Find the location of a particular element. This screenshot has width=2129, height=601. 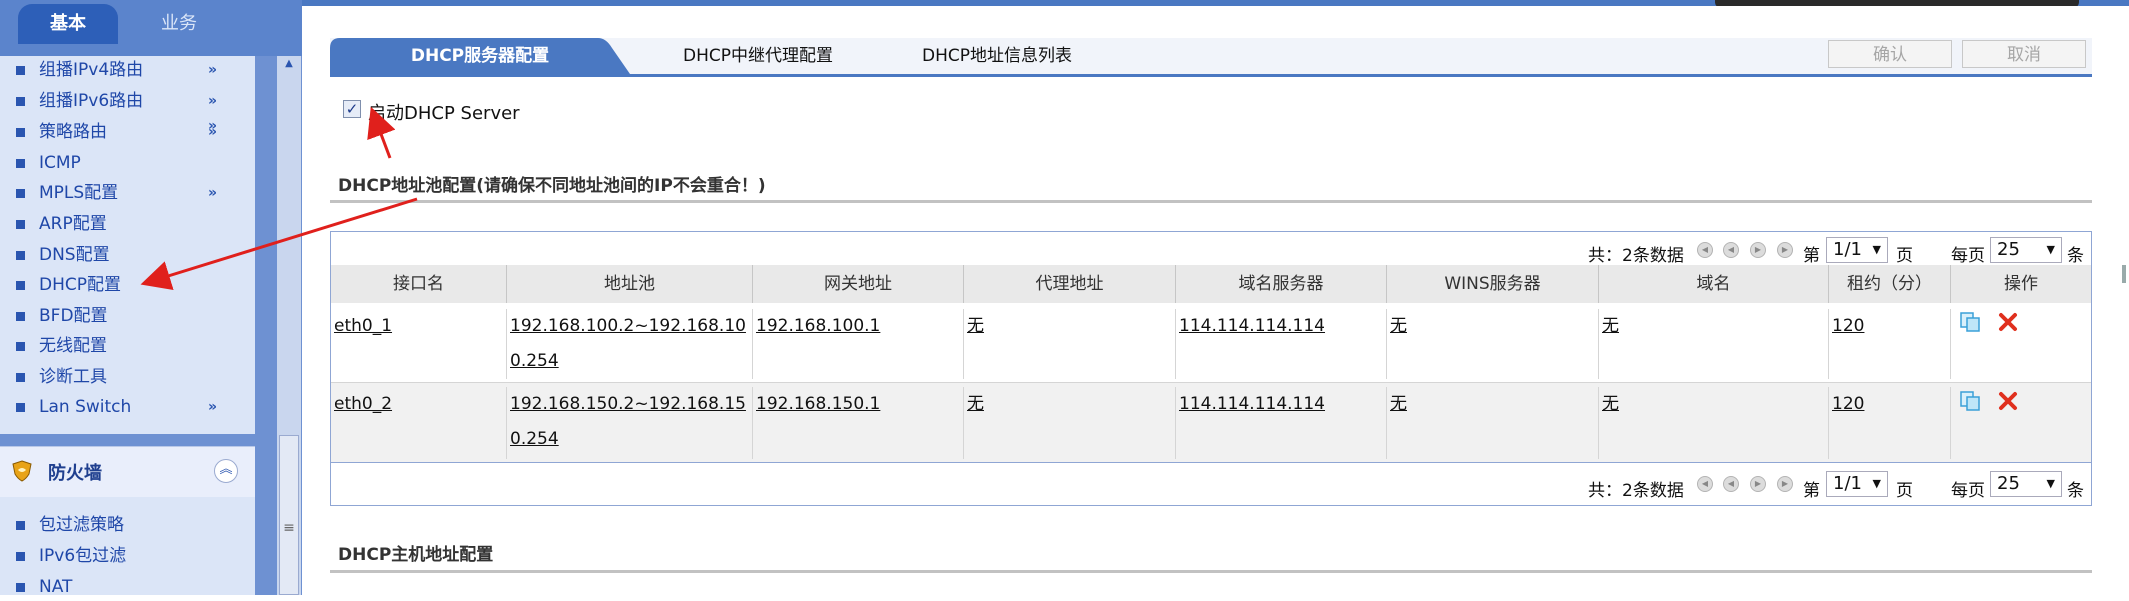

sidebar-item-packet-filter: 包过滤策略 is located at coordinates (70, 525).